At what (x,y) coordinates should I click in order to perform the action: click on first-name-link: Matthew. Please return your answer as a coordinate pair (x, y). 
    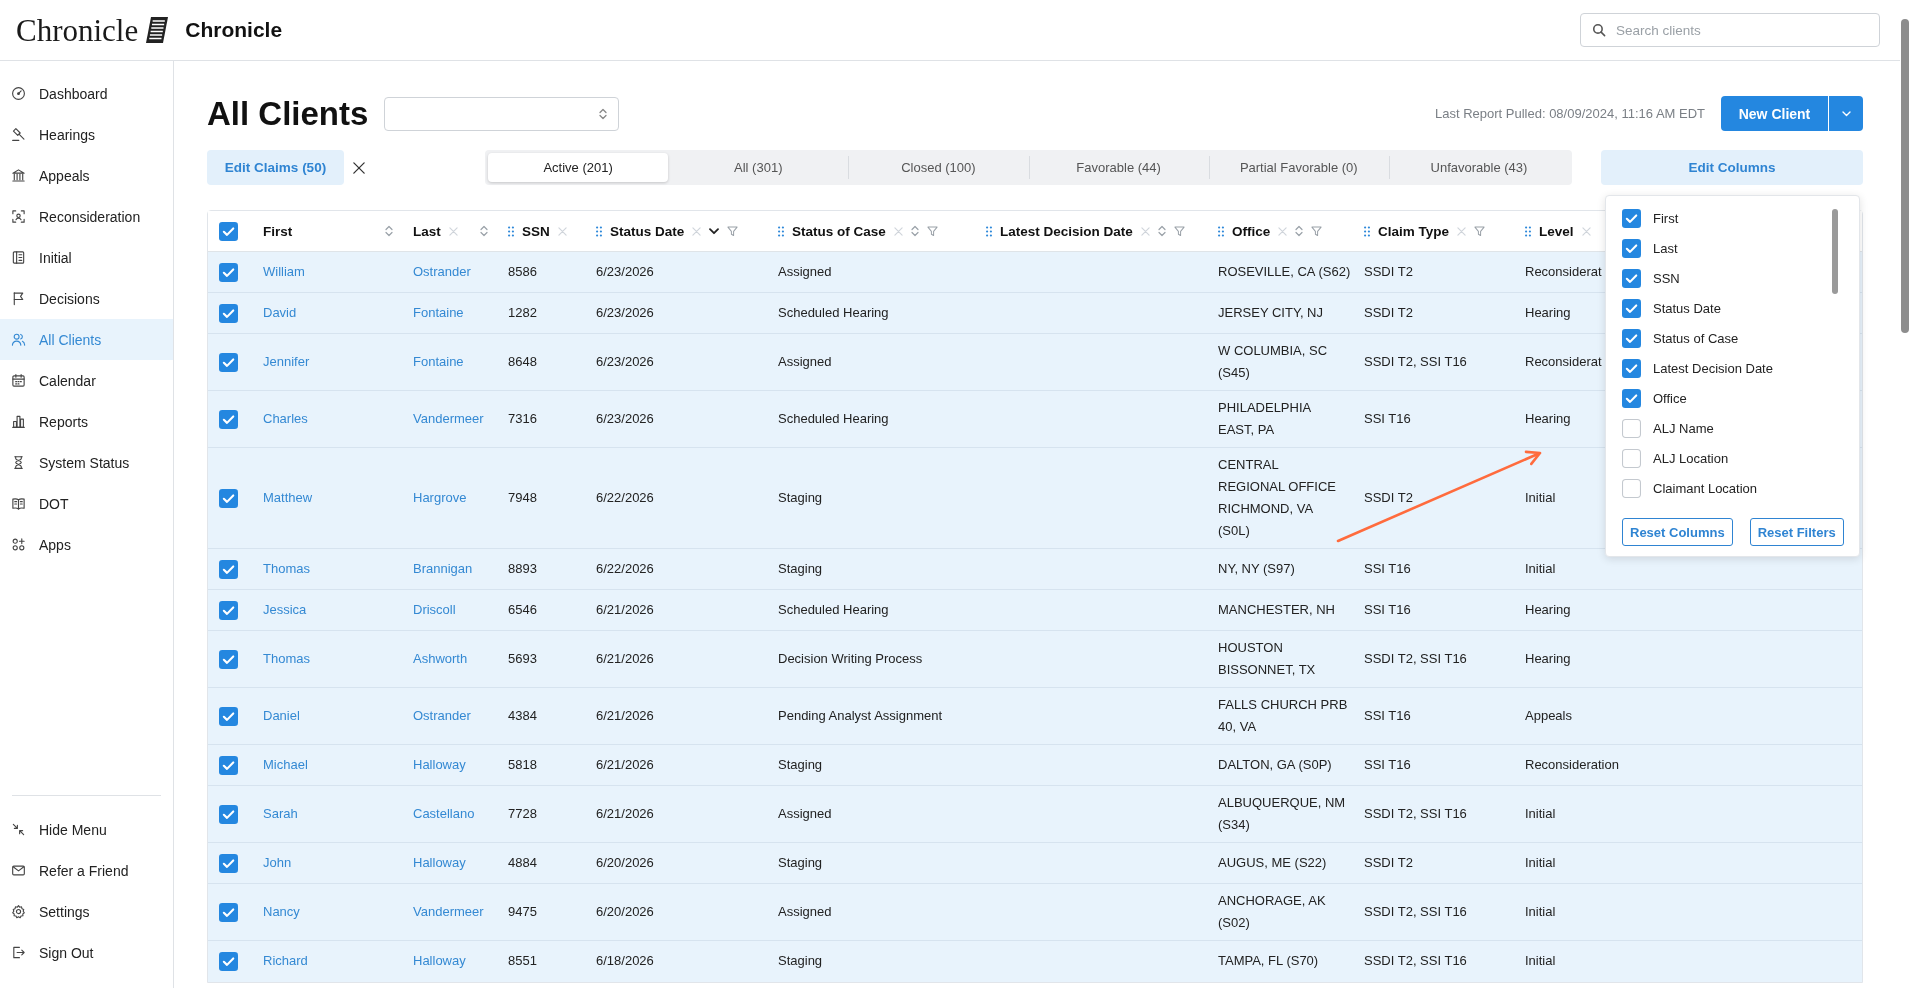
    Looking at the image, I should click on (288, 497).